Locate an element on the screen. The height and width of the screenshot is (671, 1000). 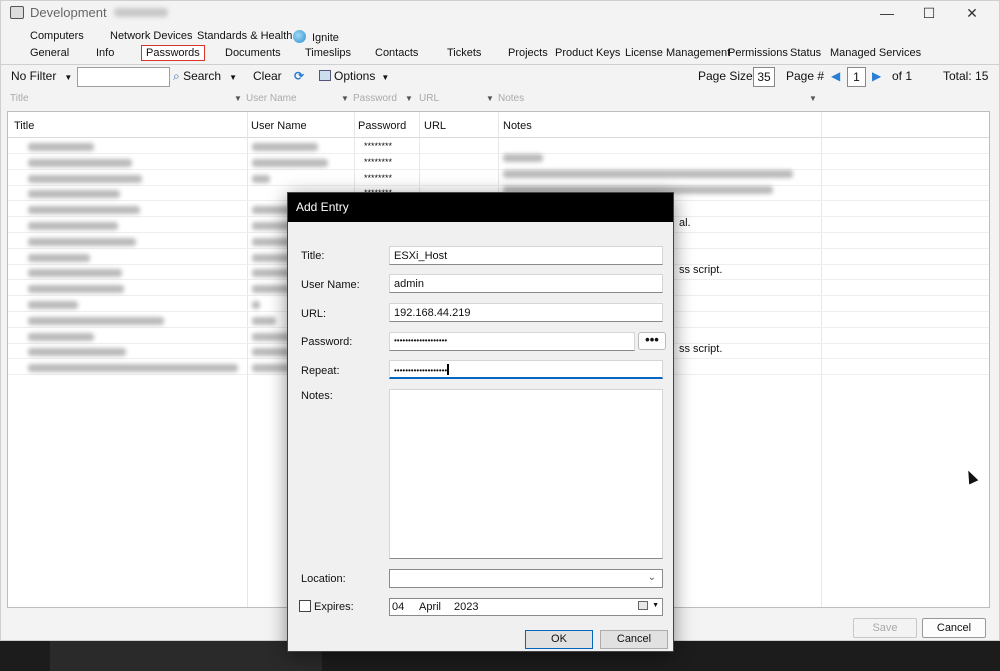
filter-password: Password is located at coordinates (375, 98).